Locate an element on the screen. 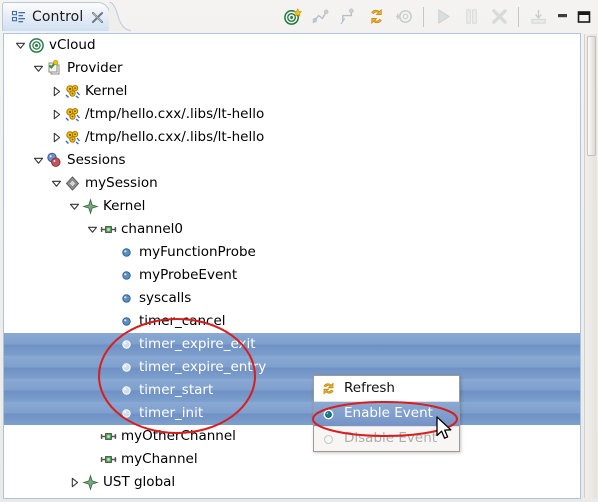 The width and height of the screenshot is (598, 502). session-icon is located at coordinates (72, 183).